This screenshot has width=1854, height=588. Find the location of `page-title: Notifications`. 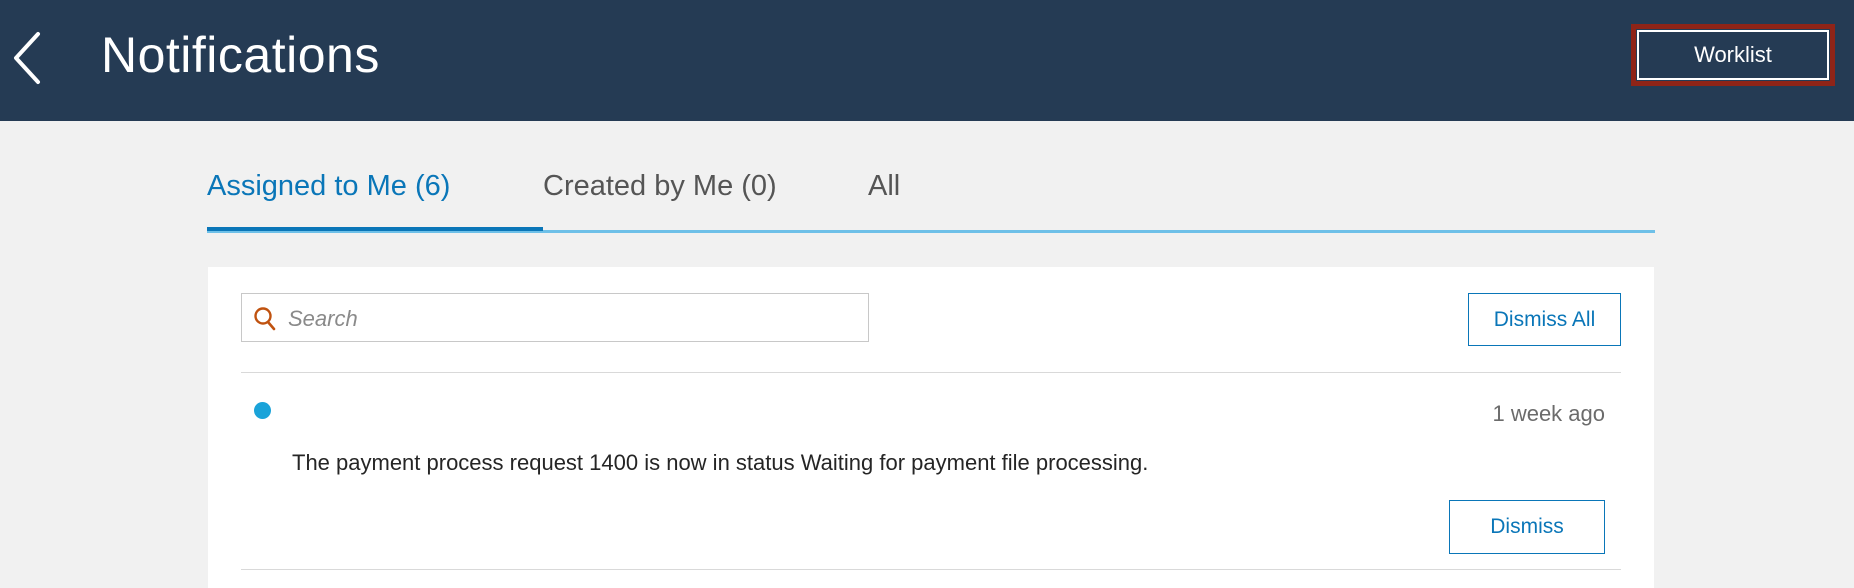

page-title: Notifications is located at coordinates (240, 55).